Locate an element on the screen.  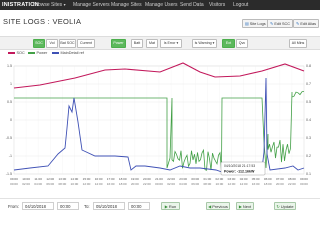
y-axis-left-tick-label: 1.5 is located at coordinates (9, 66).